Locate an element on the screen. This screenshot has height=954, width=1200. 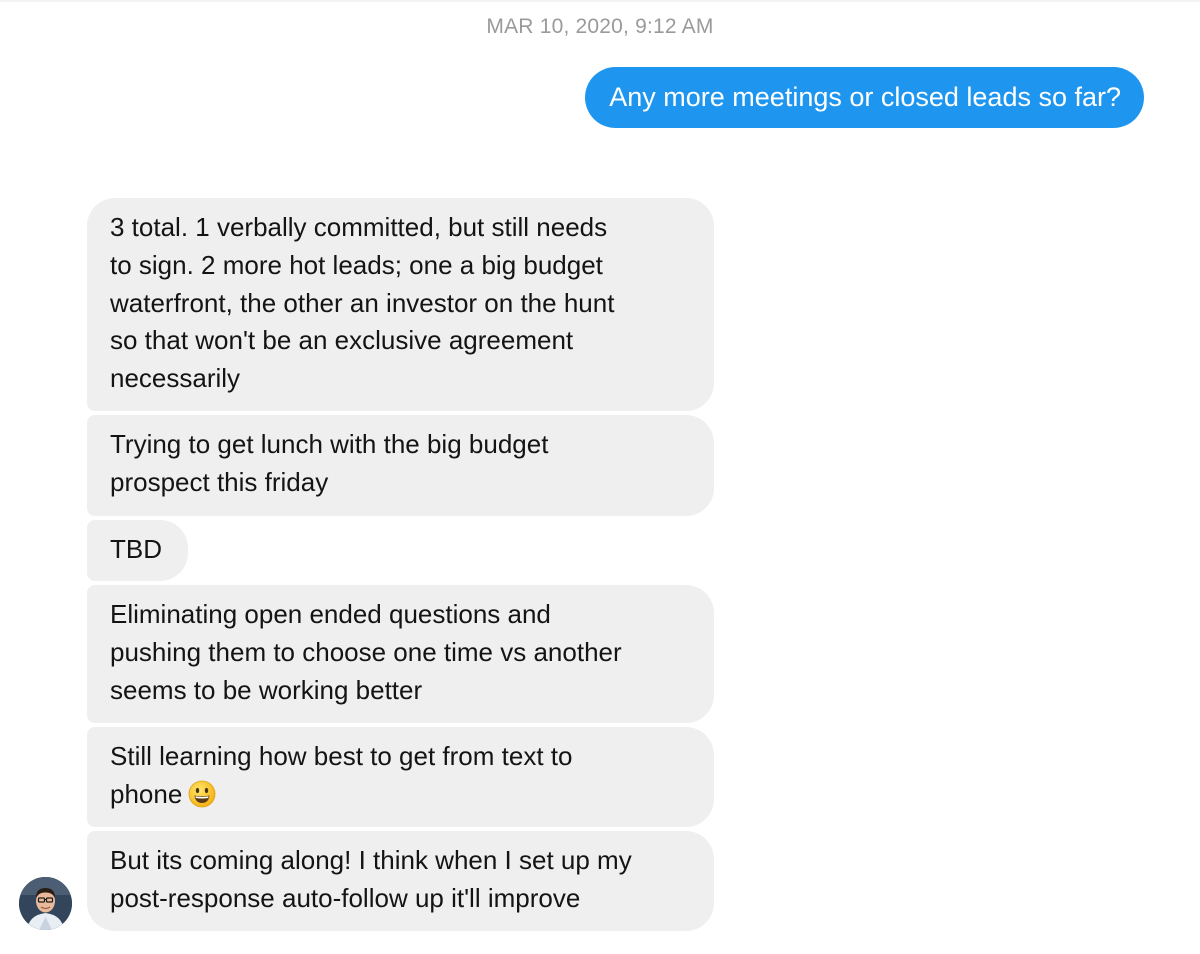
user-avatar-icon is located at coordinates (45, 903).